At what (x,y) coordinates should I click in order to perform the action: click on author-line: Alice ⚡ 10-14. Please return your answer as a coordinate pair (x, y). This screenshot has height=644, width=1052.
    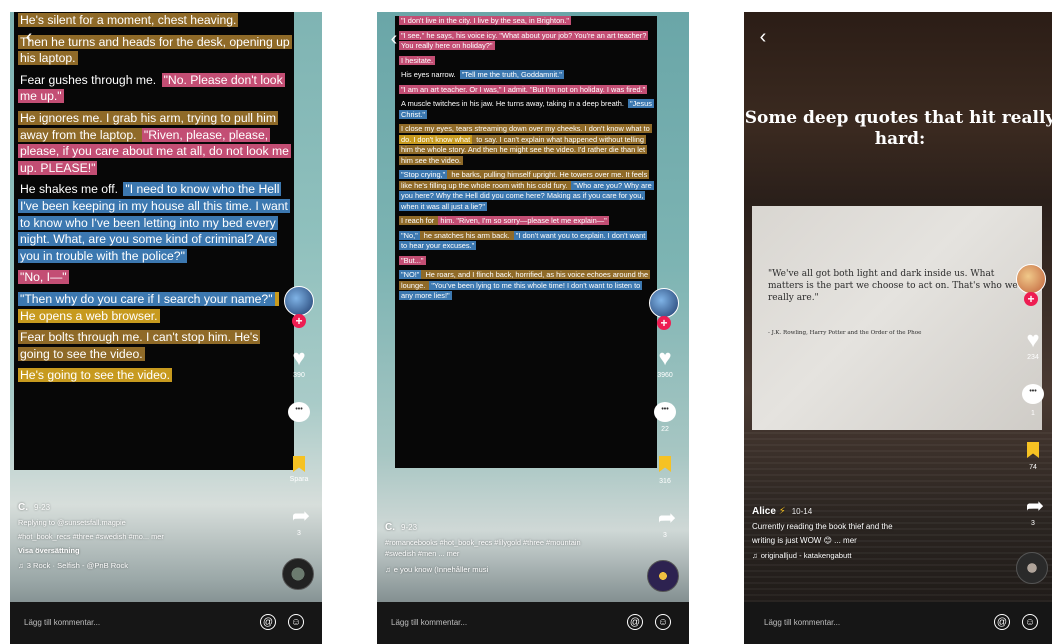
    Looking at the image, I should click on (877, 511).